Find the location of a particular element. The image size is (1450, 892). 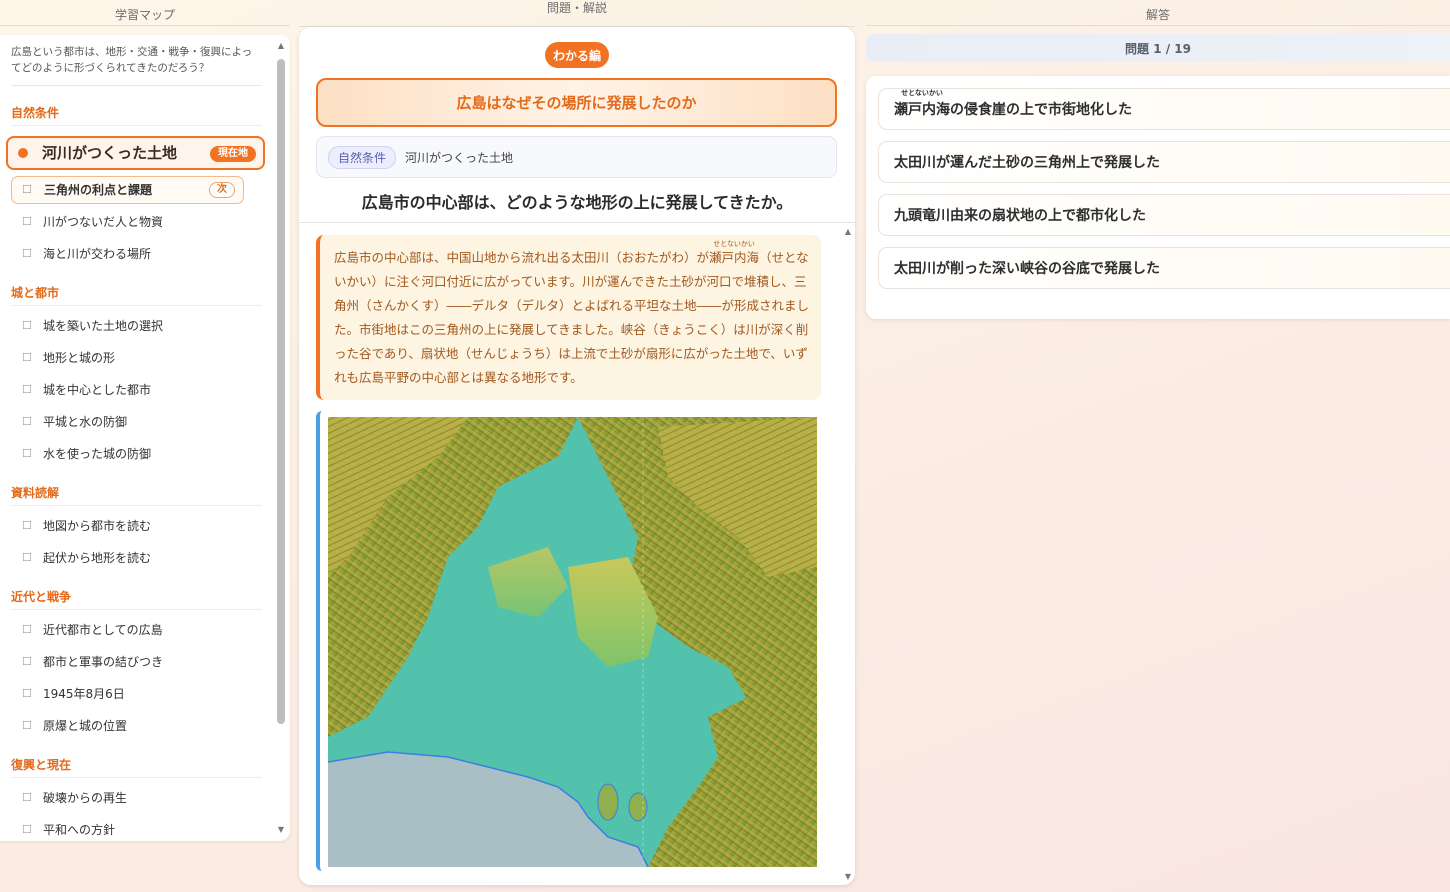

category-tag: 自然条件 is located at coordinates (362, 157).